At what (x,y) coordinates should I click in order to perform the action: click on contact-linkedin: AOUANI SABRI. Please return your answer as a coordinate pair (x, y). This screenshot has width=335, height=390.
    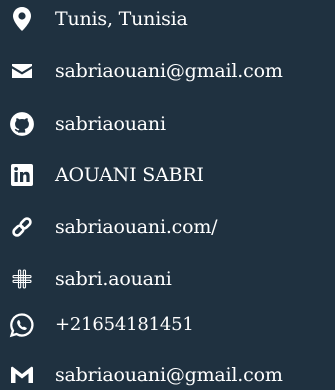
    Looking at the image, I should click on (167, 175).